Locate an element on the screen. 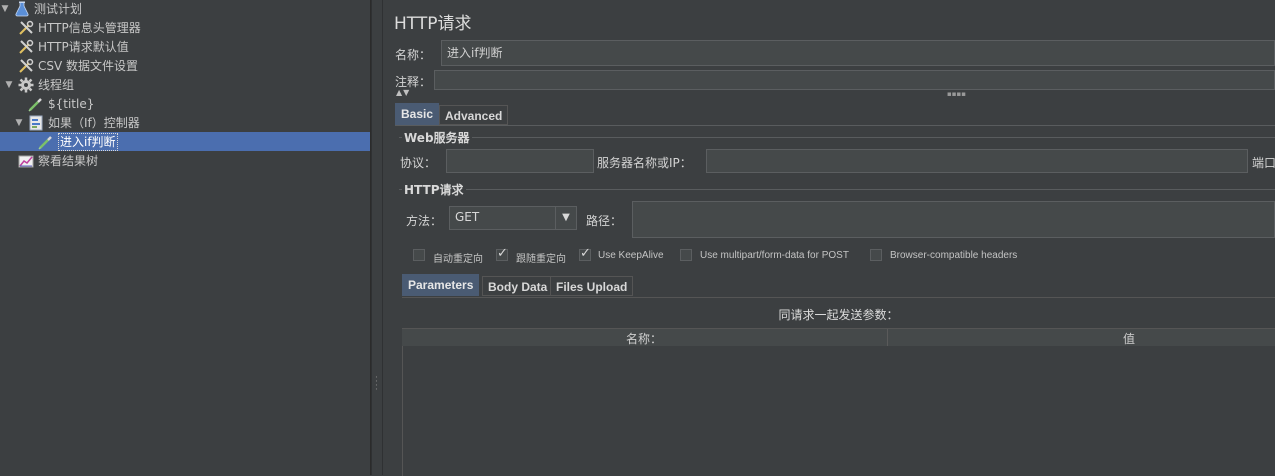 Image resolution: width=1275 pixels, height=476 pixels. gear-icon is located at coordinates (26, 85).